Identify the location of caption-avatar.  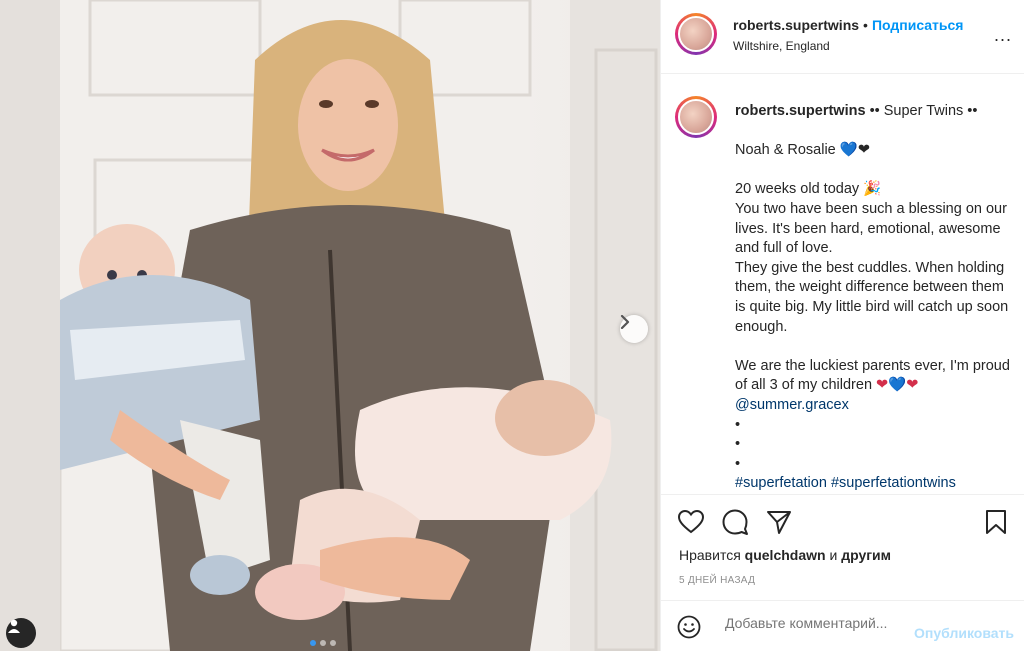
(696, 117).